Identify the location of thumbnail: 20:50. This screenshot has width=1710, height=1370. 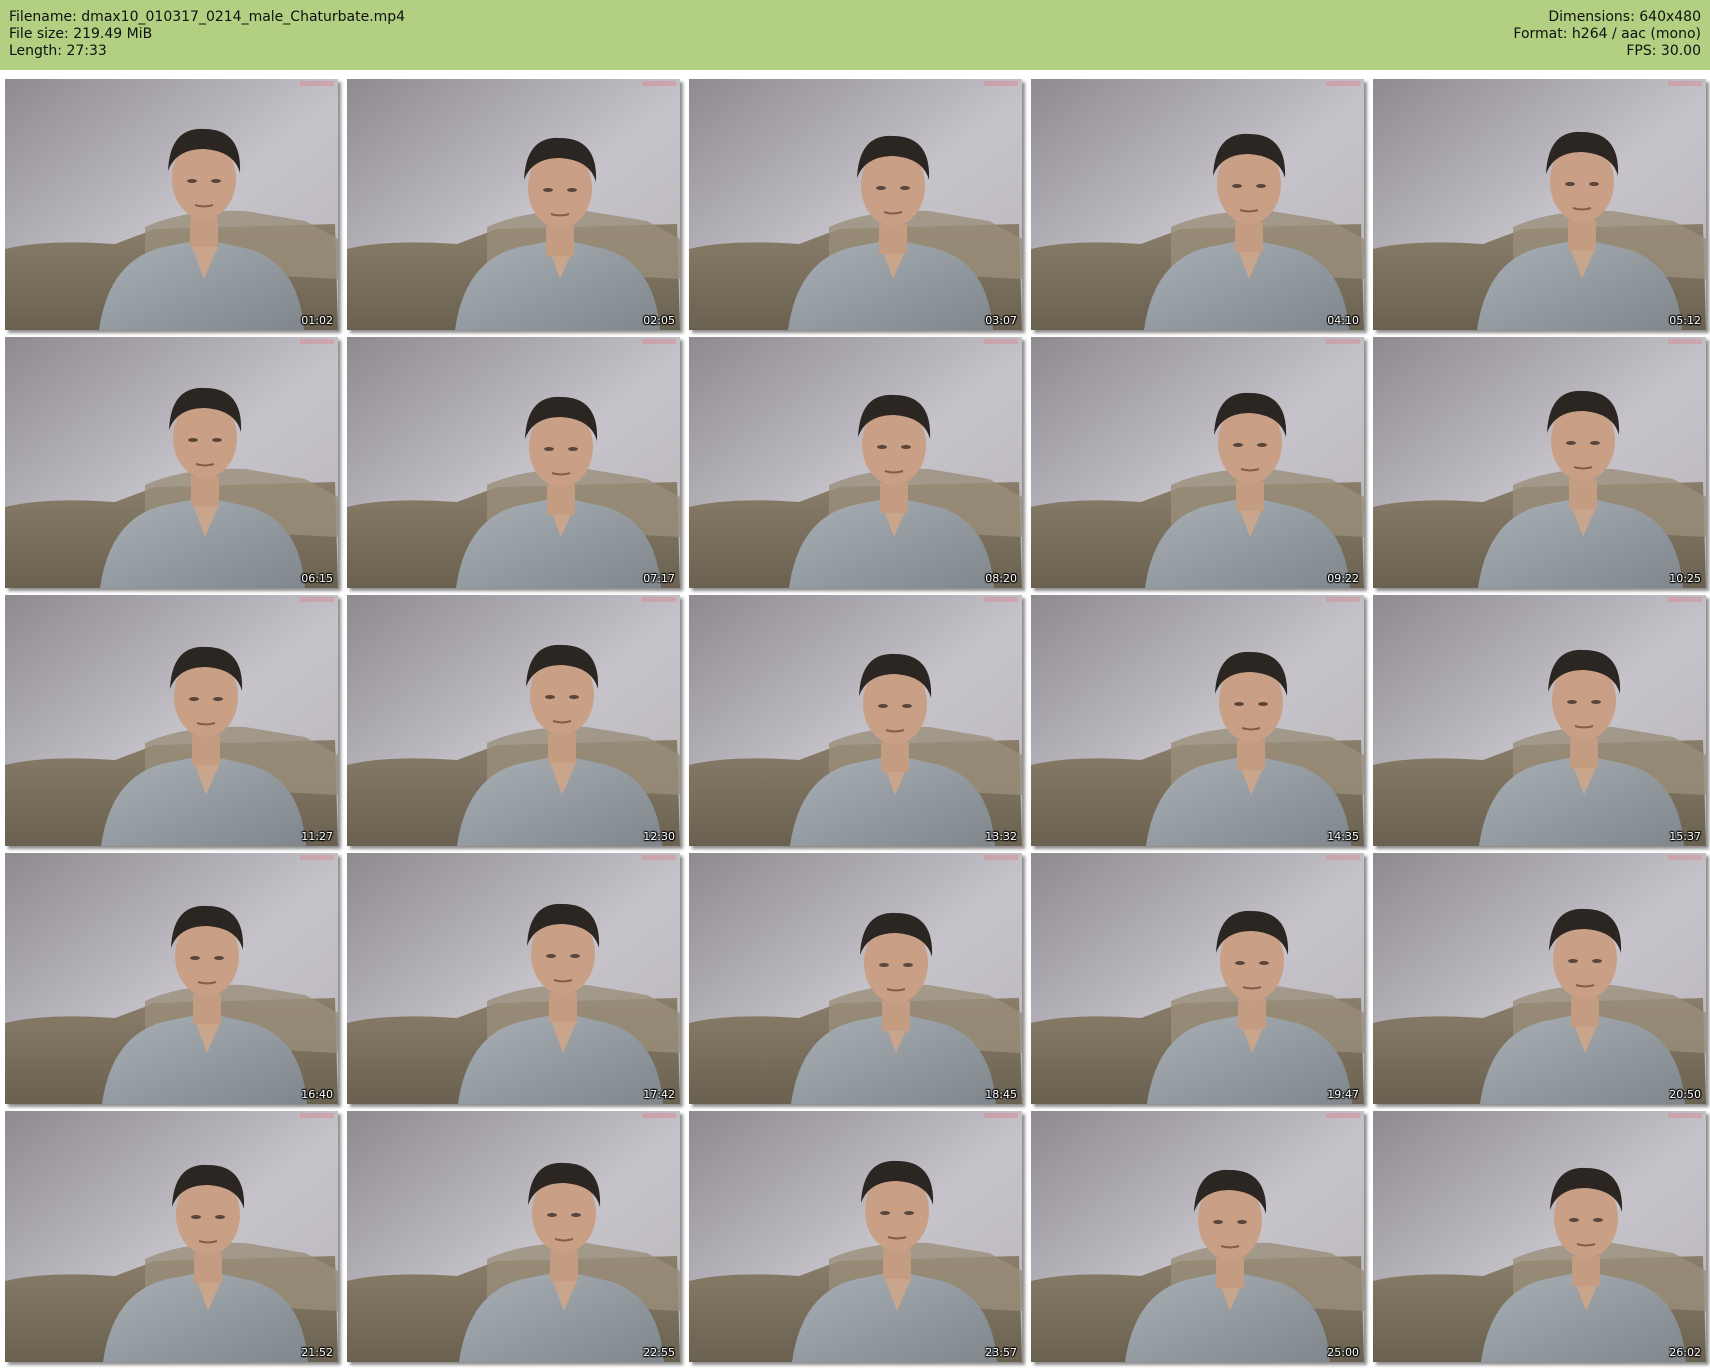
(1539, 978).